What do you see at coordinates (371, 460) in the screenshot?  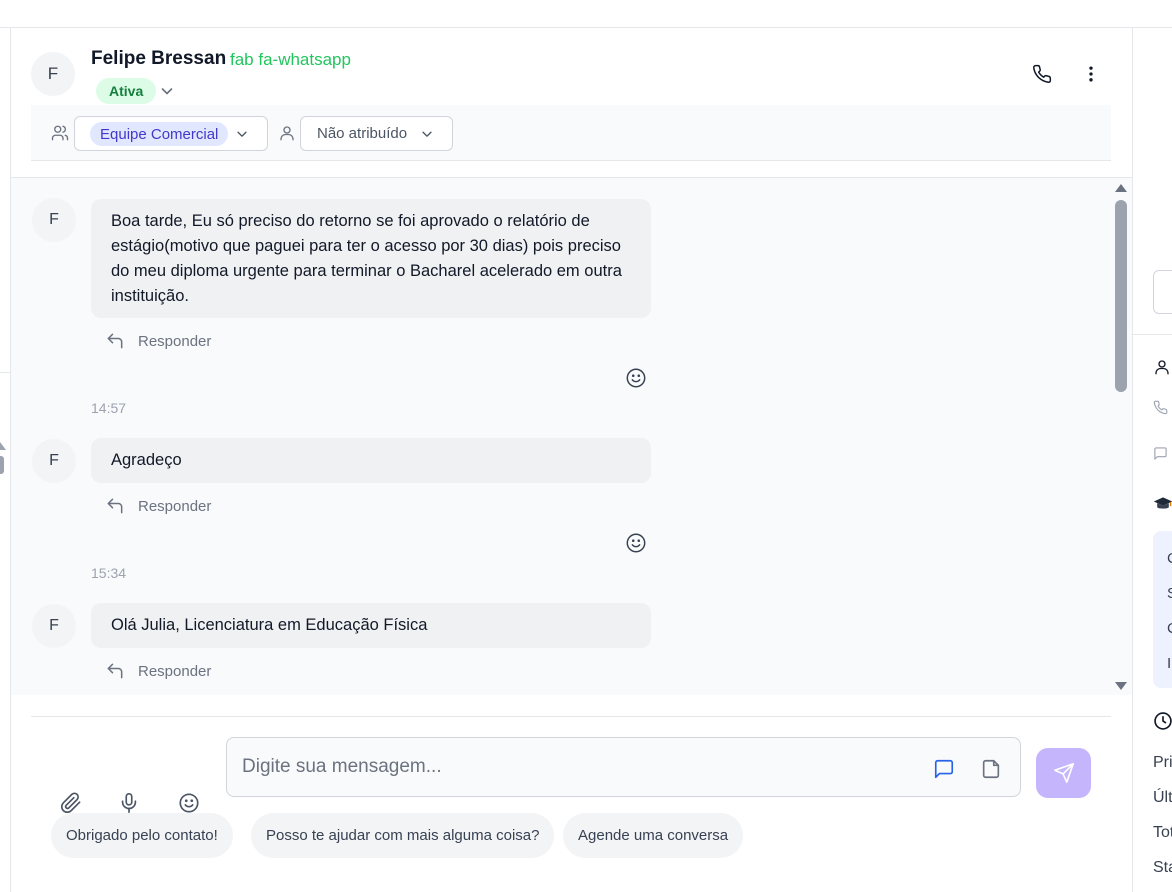 I see `message-bubble: Agradeço` at bounding box center [371, 460].